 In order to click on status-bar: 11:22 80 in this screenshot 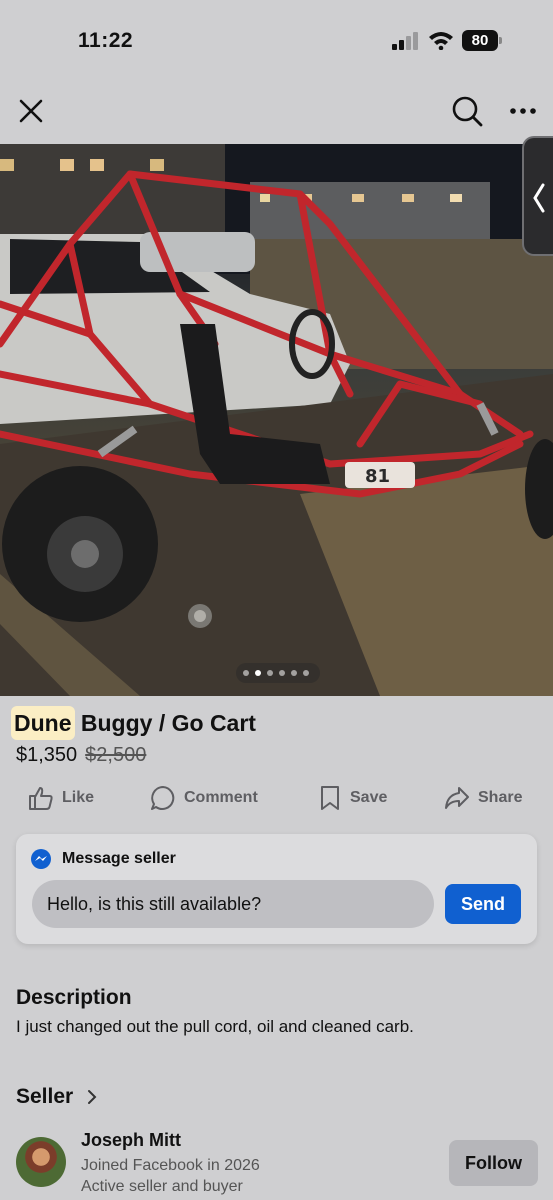, I will do `click(276, 40)`.